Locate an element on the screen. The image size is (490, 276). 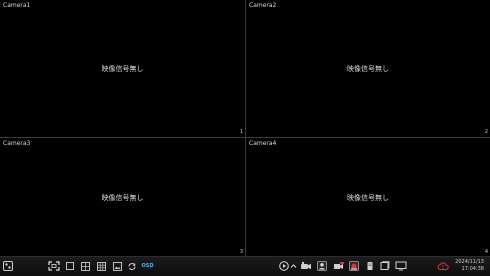
expand-button is located at coordinates (293, 266).